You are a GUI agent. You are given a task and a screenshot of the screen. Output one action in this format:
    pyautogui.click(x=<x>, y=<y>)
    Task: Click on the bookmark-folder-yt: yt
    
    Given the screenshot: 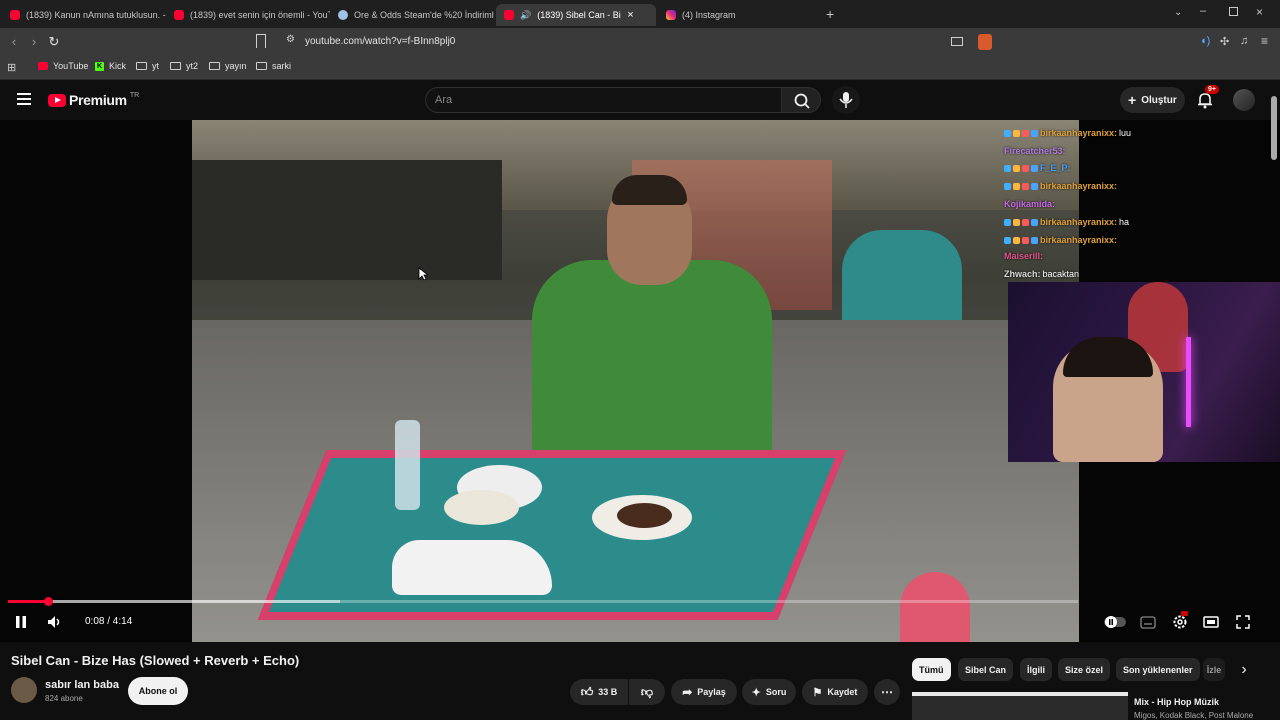 What is the action you would take?
    pyautogui.click(x=147, y=66)
    